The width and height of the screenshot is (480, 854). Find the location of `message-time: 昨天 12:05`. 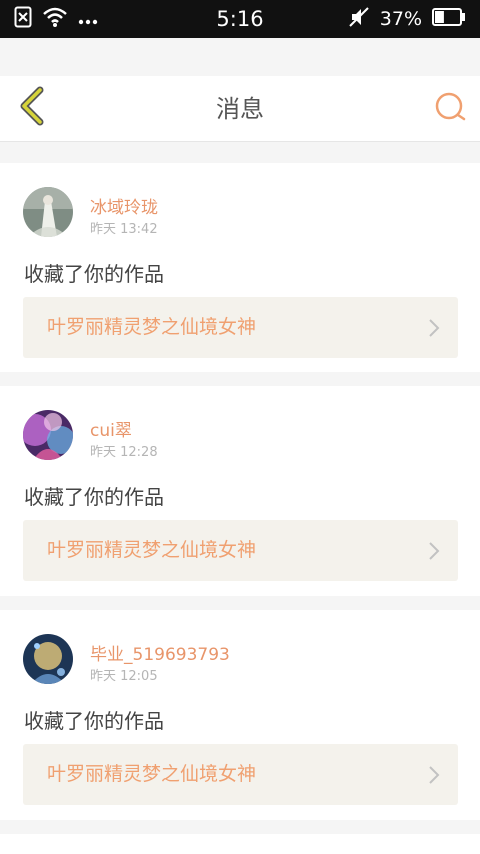

message-time: 昨天 12:05 is located at coordinates (124, 676).